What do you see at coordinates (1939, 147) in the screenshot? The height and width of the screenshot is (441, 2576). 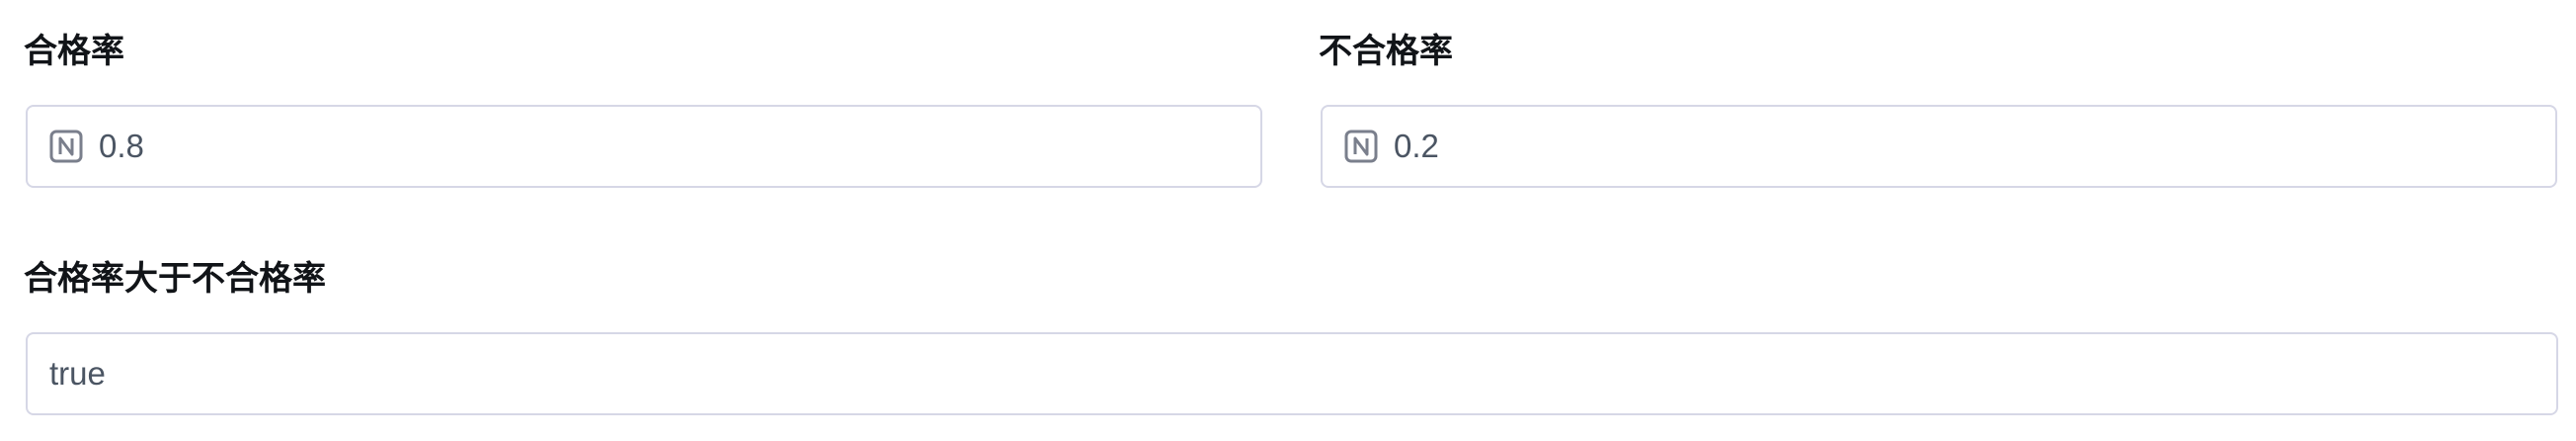 I see `fail-rate-input: 0.2` at bounding box center [1939, 147].